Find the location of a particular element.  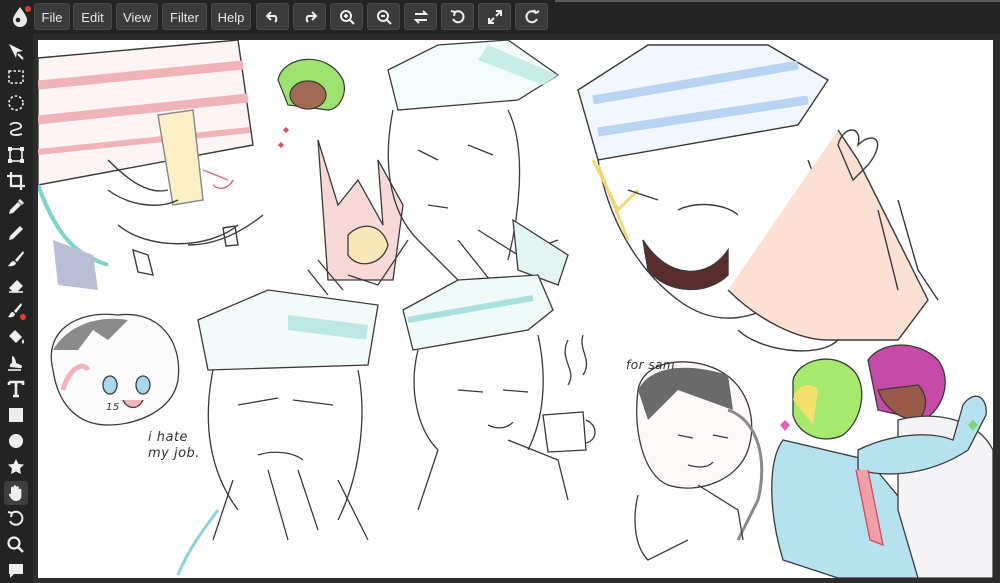

brush-tool is located at coordinates (16, 259).